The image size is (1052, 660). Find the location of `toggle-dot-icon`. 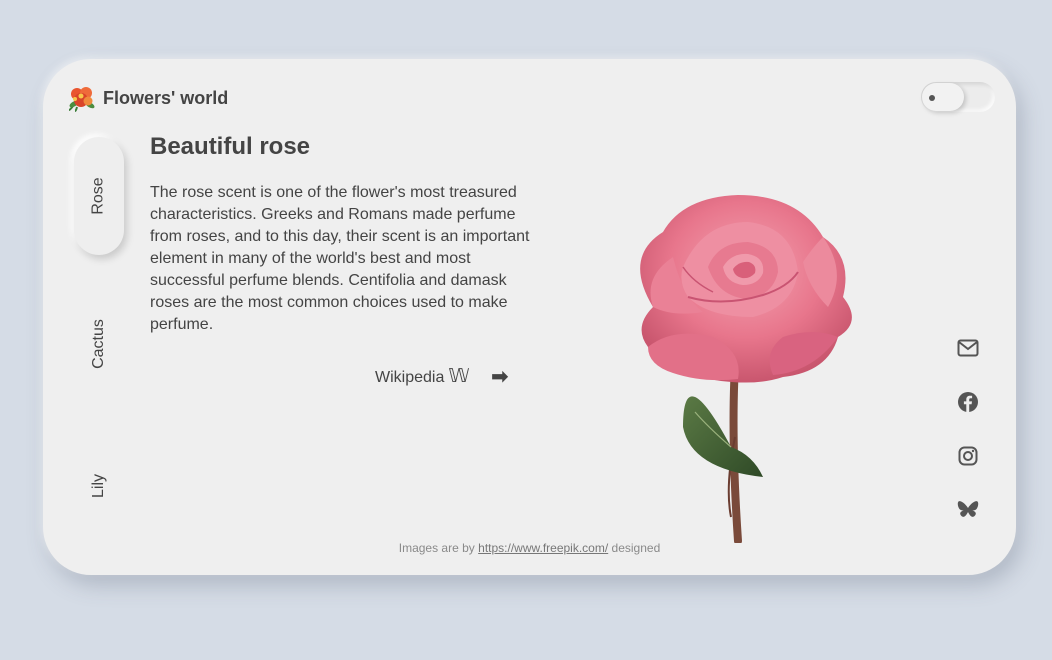

toggle-dot-icon is located at coordinates (932, 98).